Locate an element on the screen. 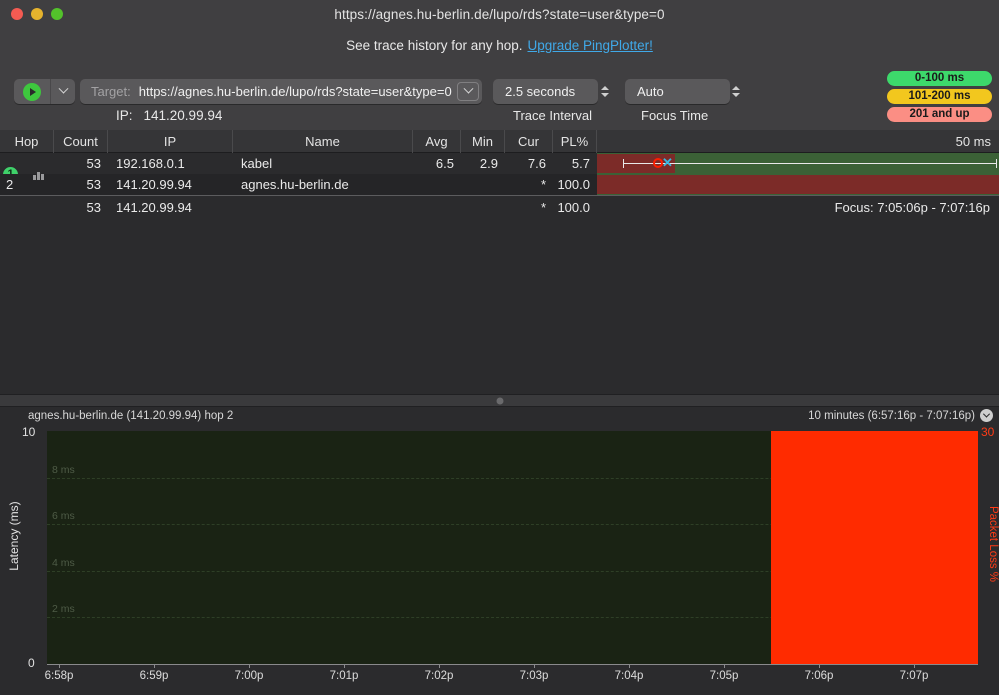 This screenshot has width=999, height=695. whisker-min-cap is located at coordinates (623, 163).